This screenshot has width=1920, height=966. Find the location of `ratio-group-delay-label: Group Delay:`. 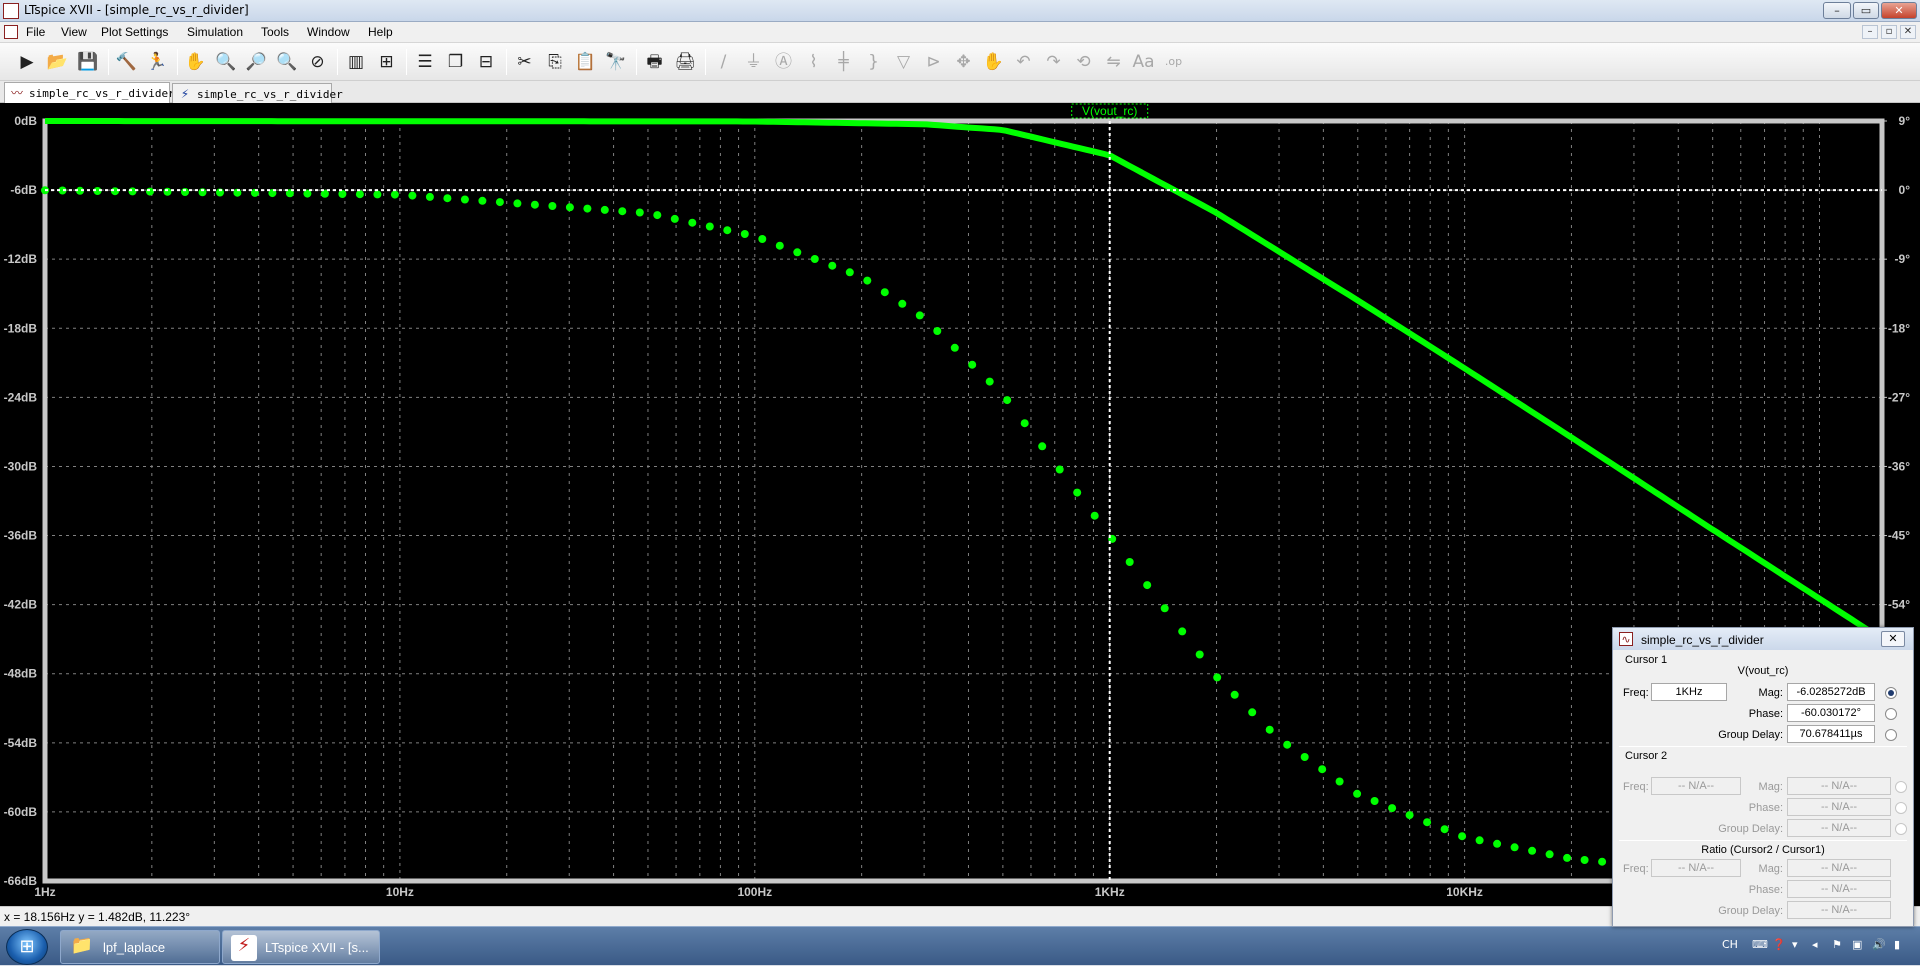

ratio-group-delay-label: Group Delay: is located at coordinates (1750, 911).